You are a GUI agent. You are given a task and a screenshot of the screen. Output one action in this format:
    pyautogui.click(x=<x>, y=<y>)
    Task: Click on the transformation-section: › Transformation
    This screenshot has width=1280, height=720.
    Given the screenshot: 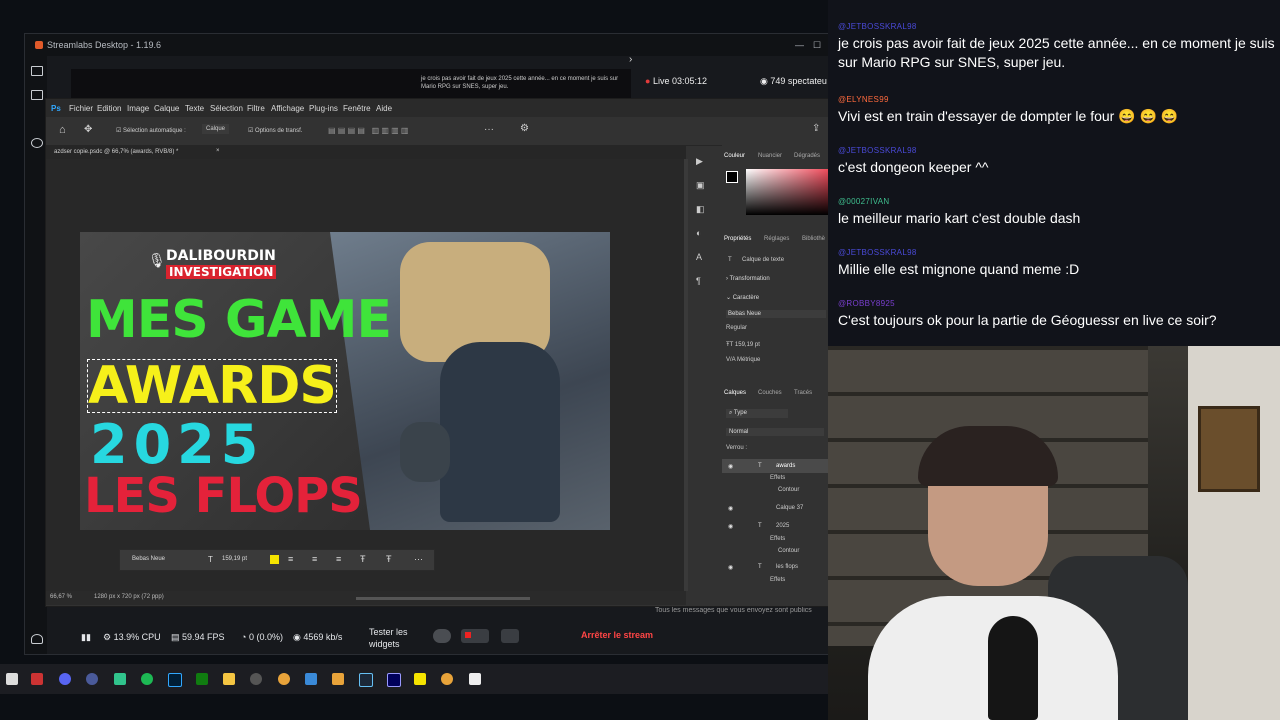 What is the action you would take?
    pyautogui.click(x=748, y=279)
    